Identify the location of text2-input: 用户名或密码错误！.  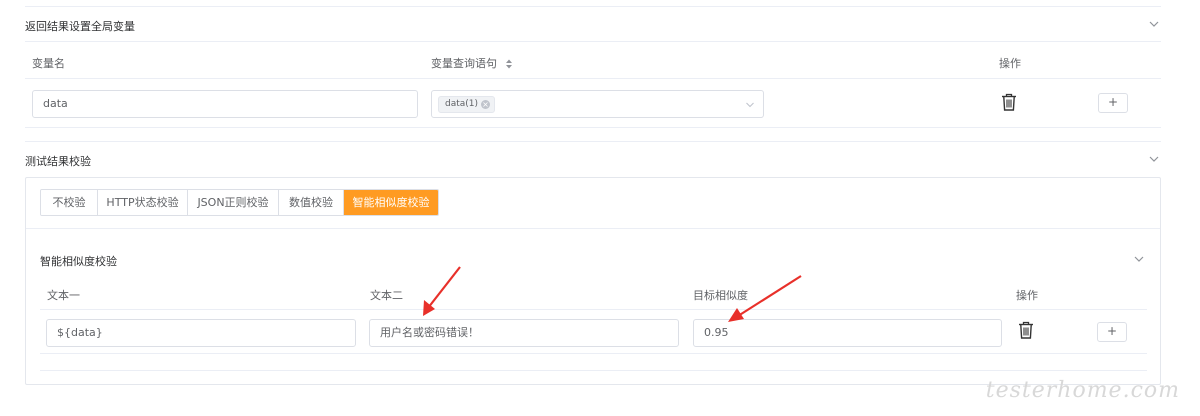
(524, 333).